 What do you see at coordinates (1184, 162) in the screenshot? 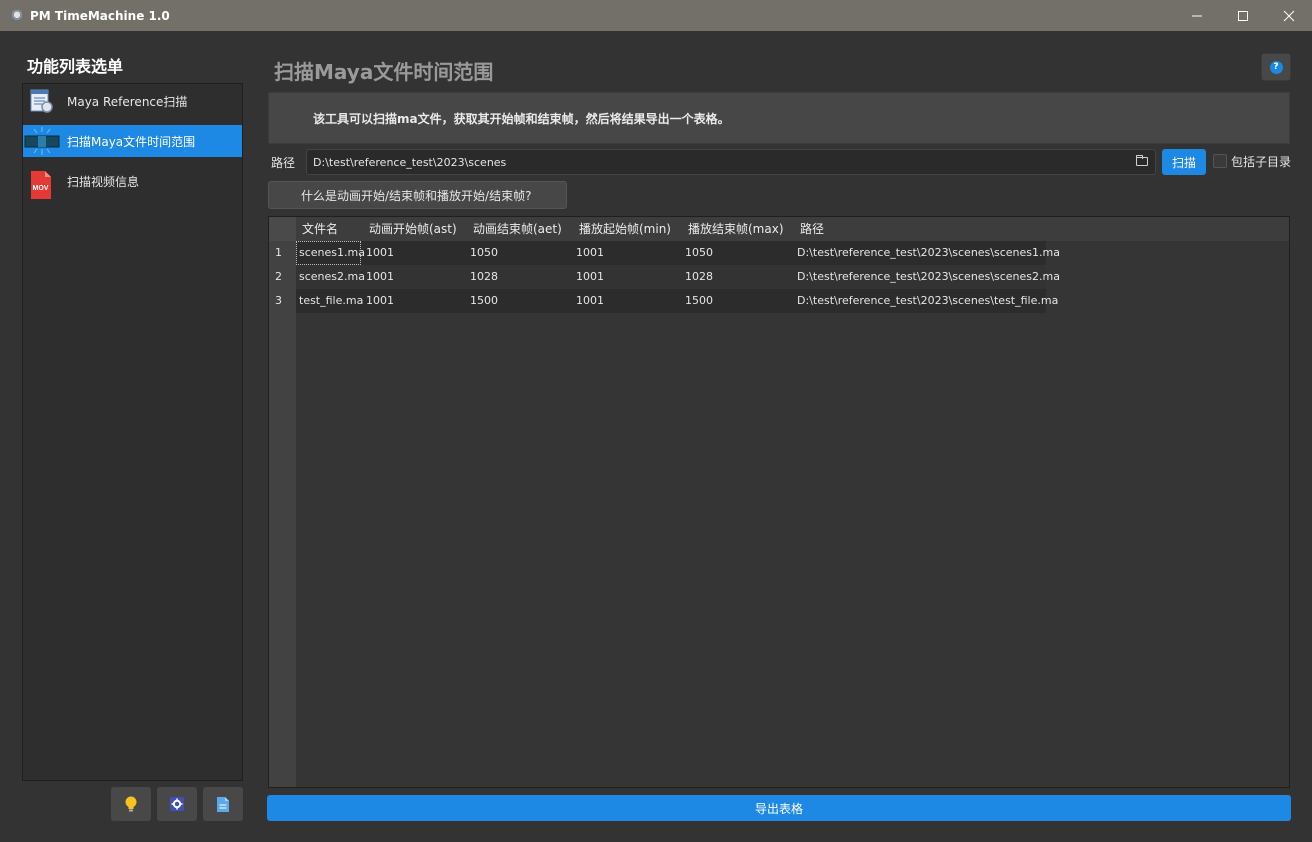
I see `scan-button: 扫描` at bounding box center [1184, 162].